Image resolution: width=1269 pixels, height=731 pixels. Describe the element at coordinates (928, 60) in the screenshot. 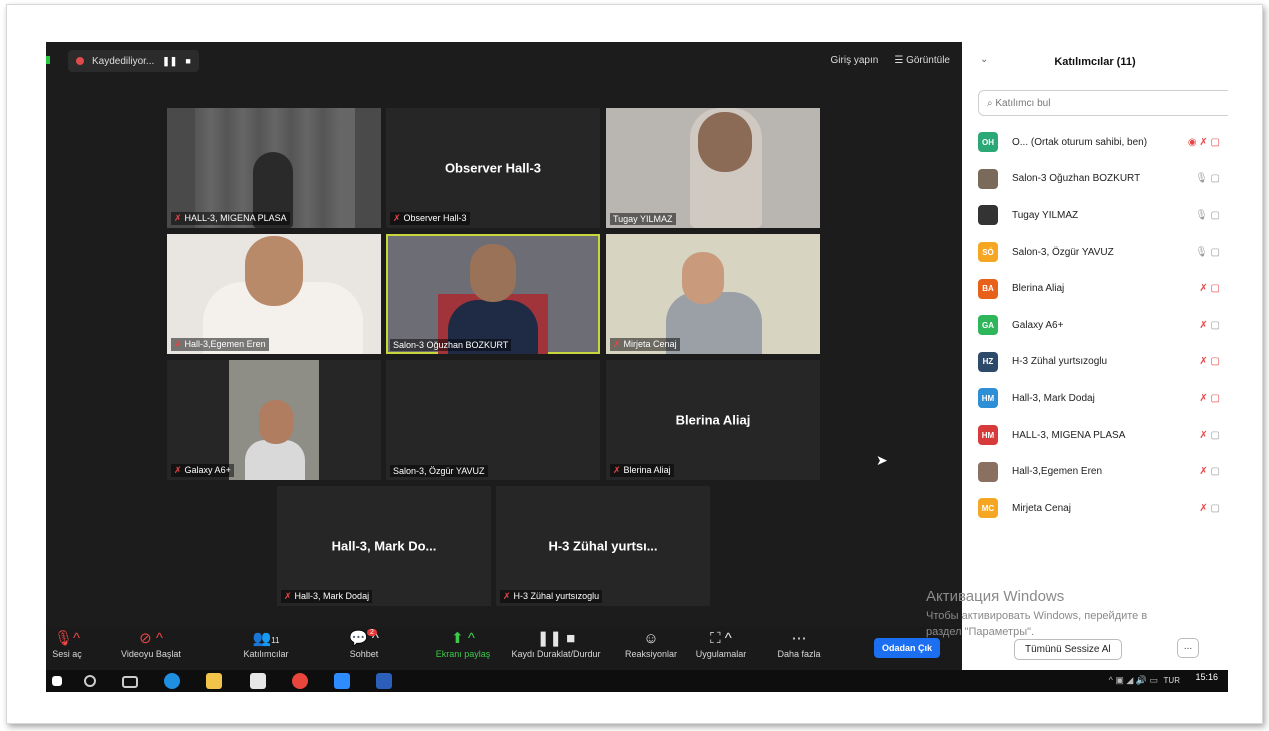

I see `view-label: Görüntüle` at that location.